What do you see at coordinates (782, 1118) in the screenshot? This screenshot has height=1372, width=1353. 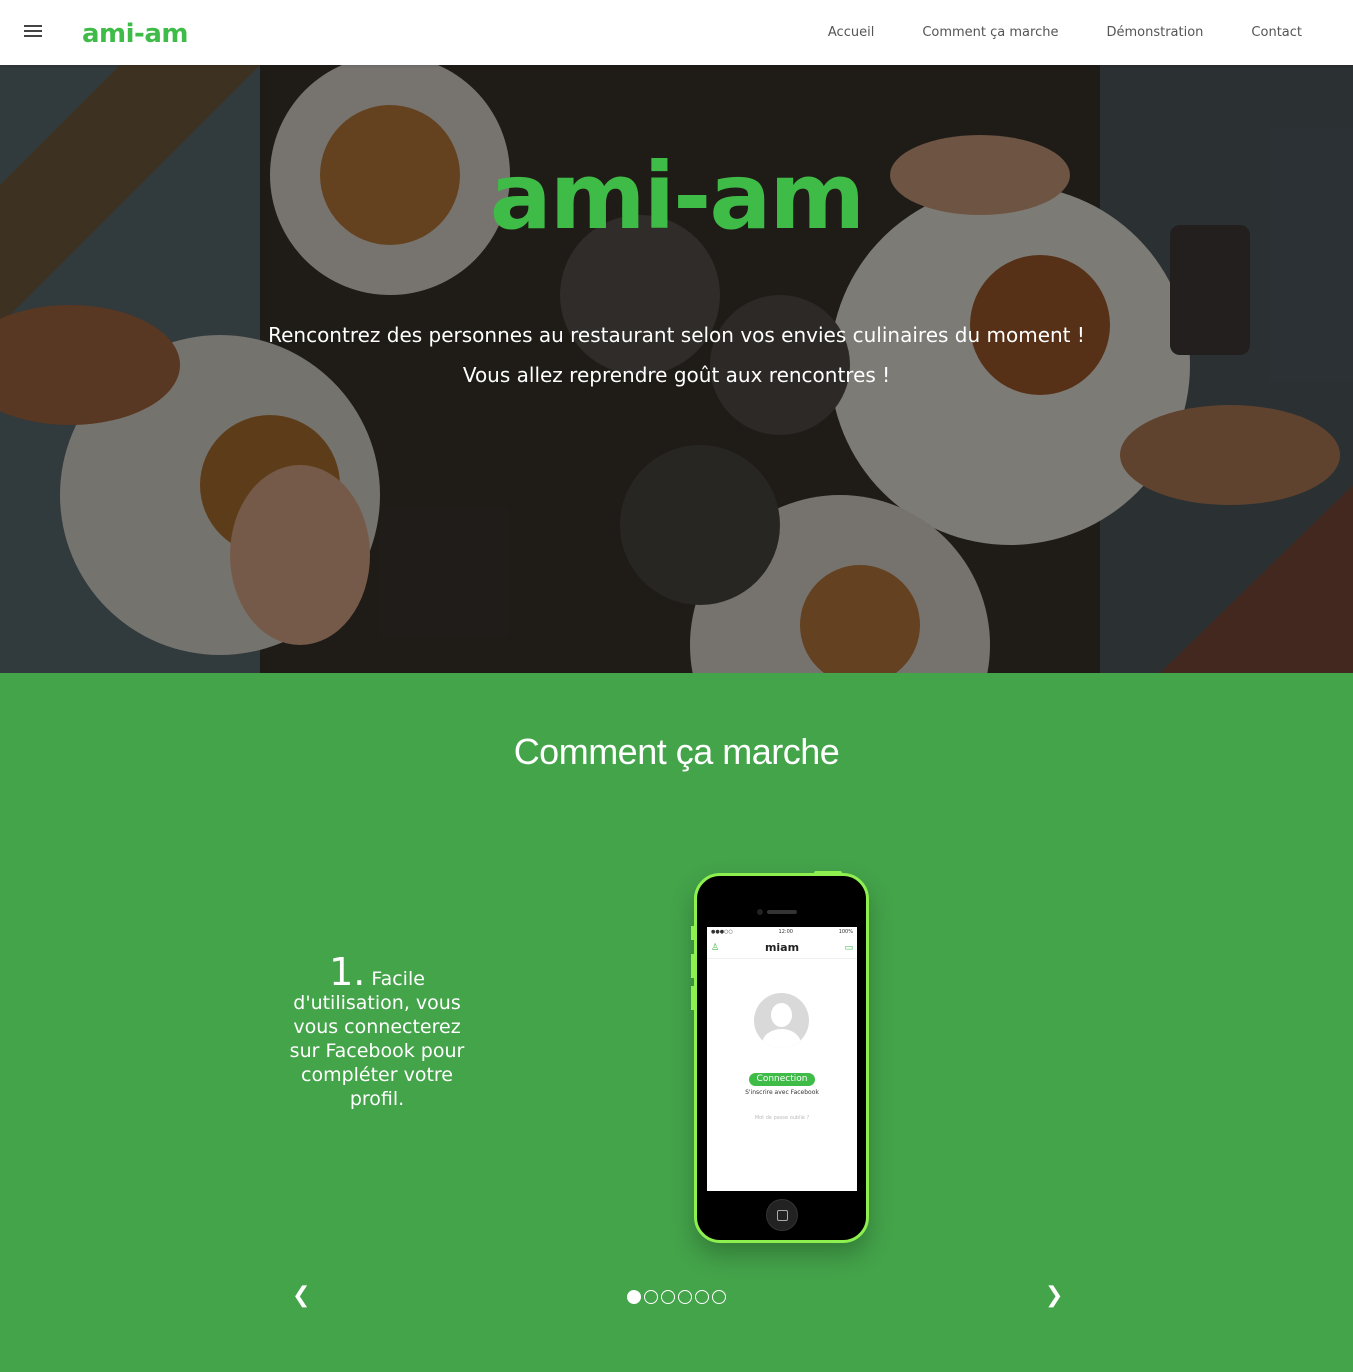 I see `forgot-password-link: Mot de passe oublié ?` at bounding box center [782, 1118].